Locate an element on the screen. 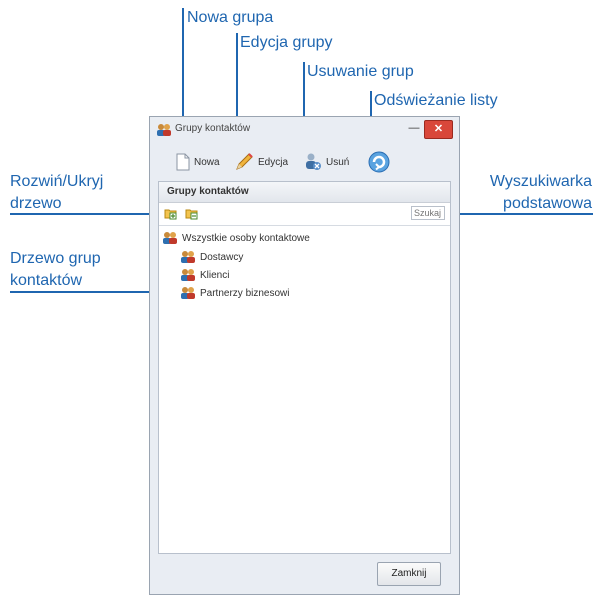 This screenshot has height=596, width=600. tree-item-label: Wszystkie osoby kontaktowe is located at coordinates (246, 238).